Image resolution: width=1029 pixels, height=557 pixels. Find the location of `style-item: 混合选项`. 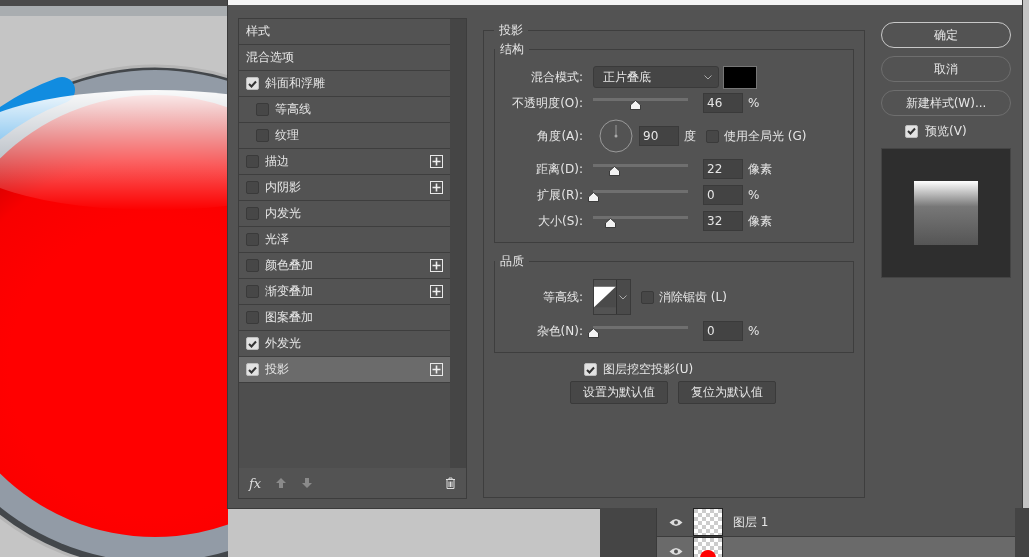

style-item: 混合选项 is located at coordinates (344, 58).